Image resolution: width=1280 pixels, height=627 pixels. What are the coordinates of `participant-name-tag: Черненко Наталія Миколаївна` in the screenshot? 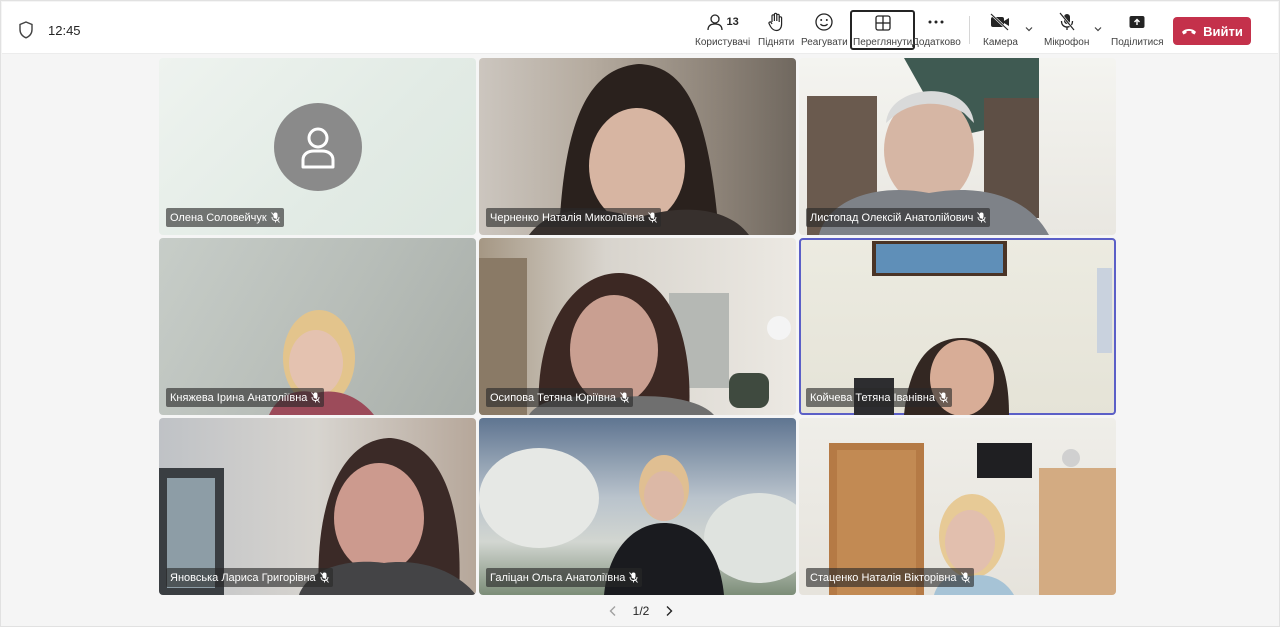 It's located at (574, 217).